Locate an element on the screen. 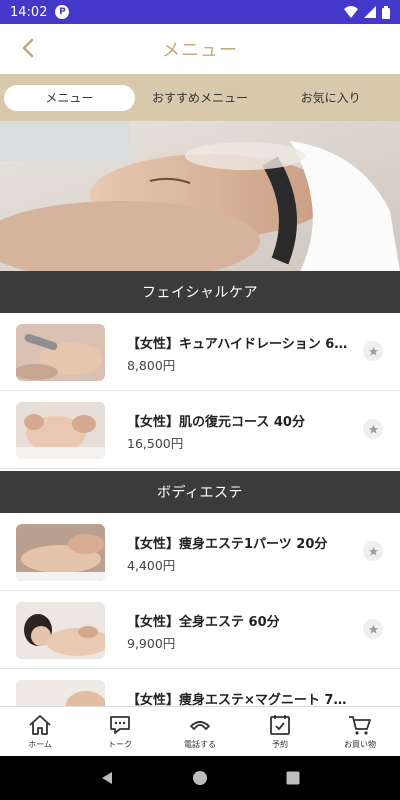  signal-icon is located at coordinates (370, 12).